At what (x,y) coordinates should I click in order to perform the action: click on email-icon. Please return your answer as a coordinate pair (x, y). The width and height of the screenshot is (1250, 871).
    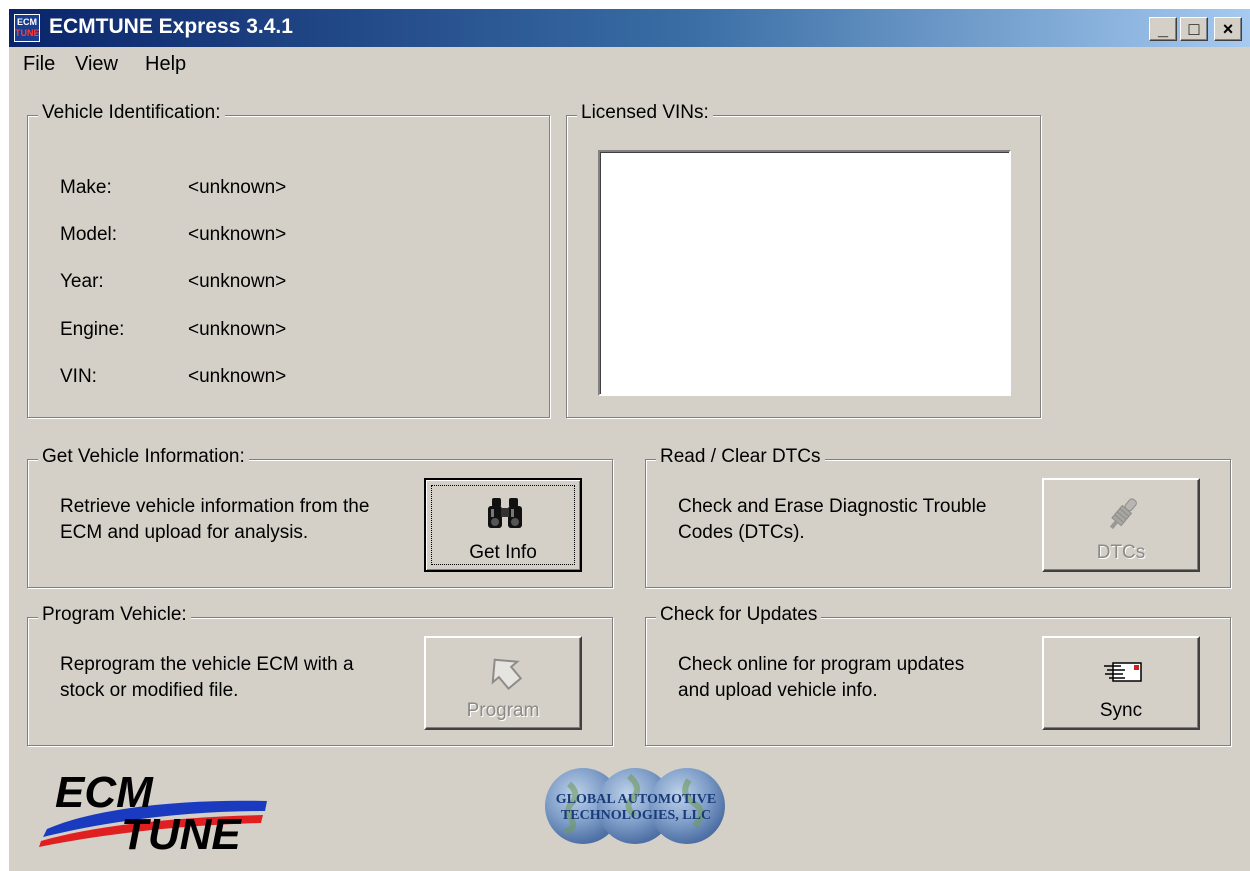
    Looking at the image, I should click on (1123, 672).